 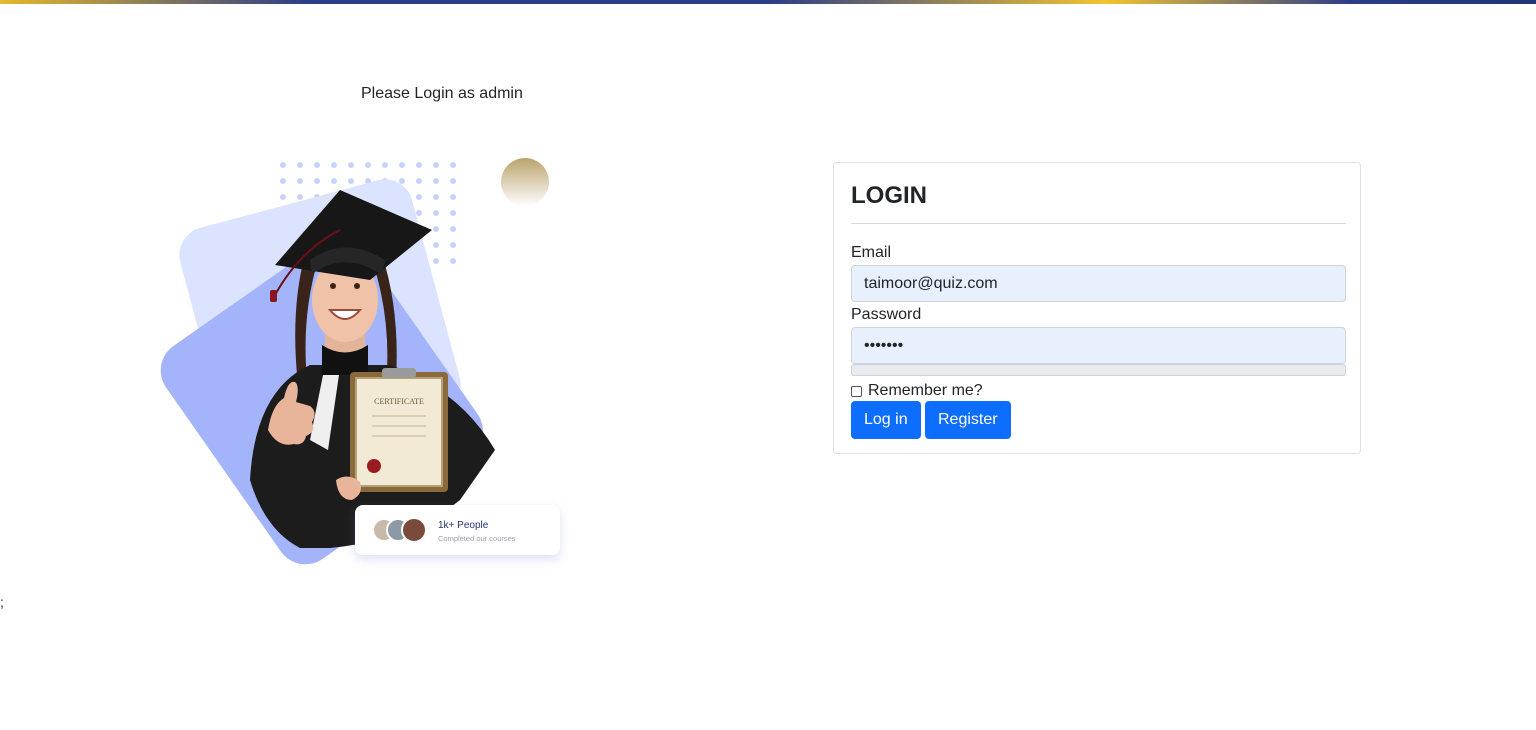 I want to click on gold-circle, so click(x=525, y=182).